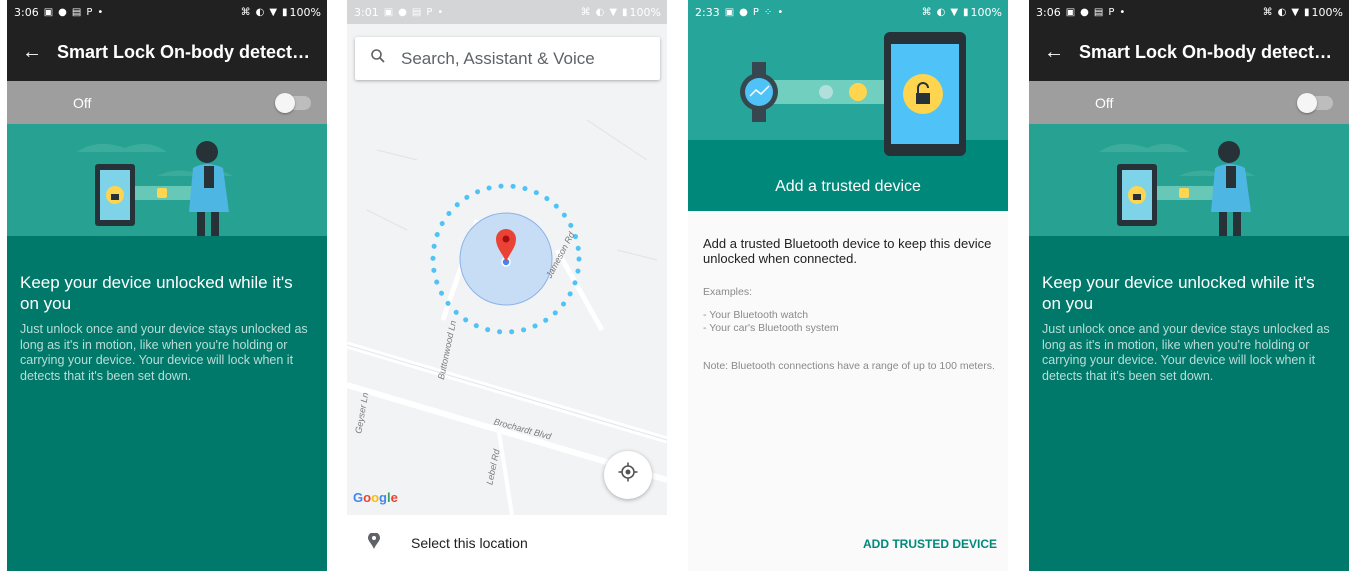 This screenshot has height=571, width=1351. What do you see at coordinates (498, 59) in the screenshot?
I see `search-input: Search, Assistant & Voice` at bounding box center [498, 59].